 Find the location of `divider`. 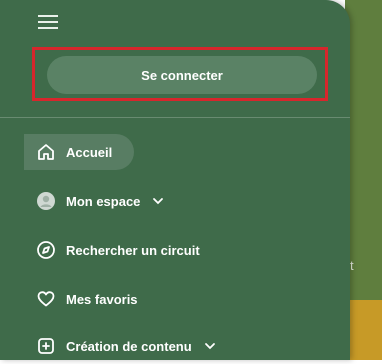

divider is located at coordinates (175, 117).